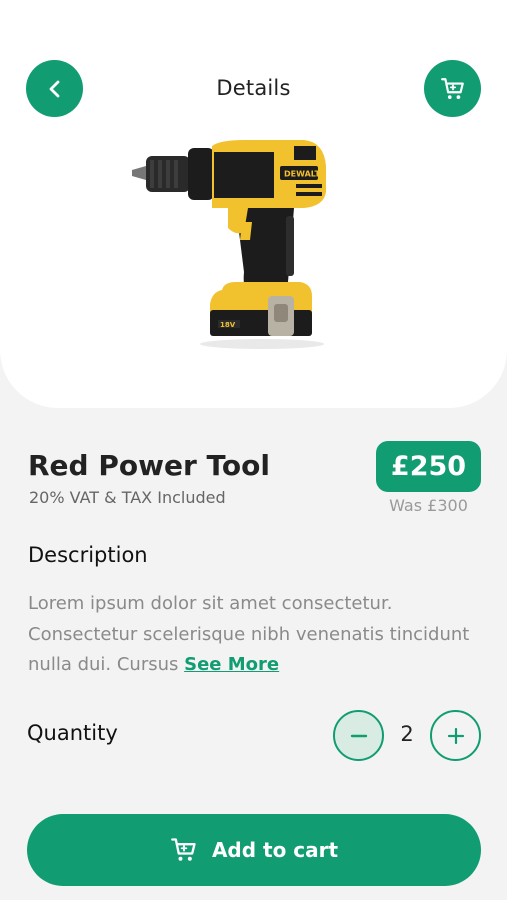 The image size is (507, 900). Describe the element at coordinates (231, 664) in the screenshot. I see `see-more-link: See More` at that location.